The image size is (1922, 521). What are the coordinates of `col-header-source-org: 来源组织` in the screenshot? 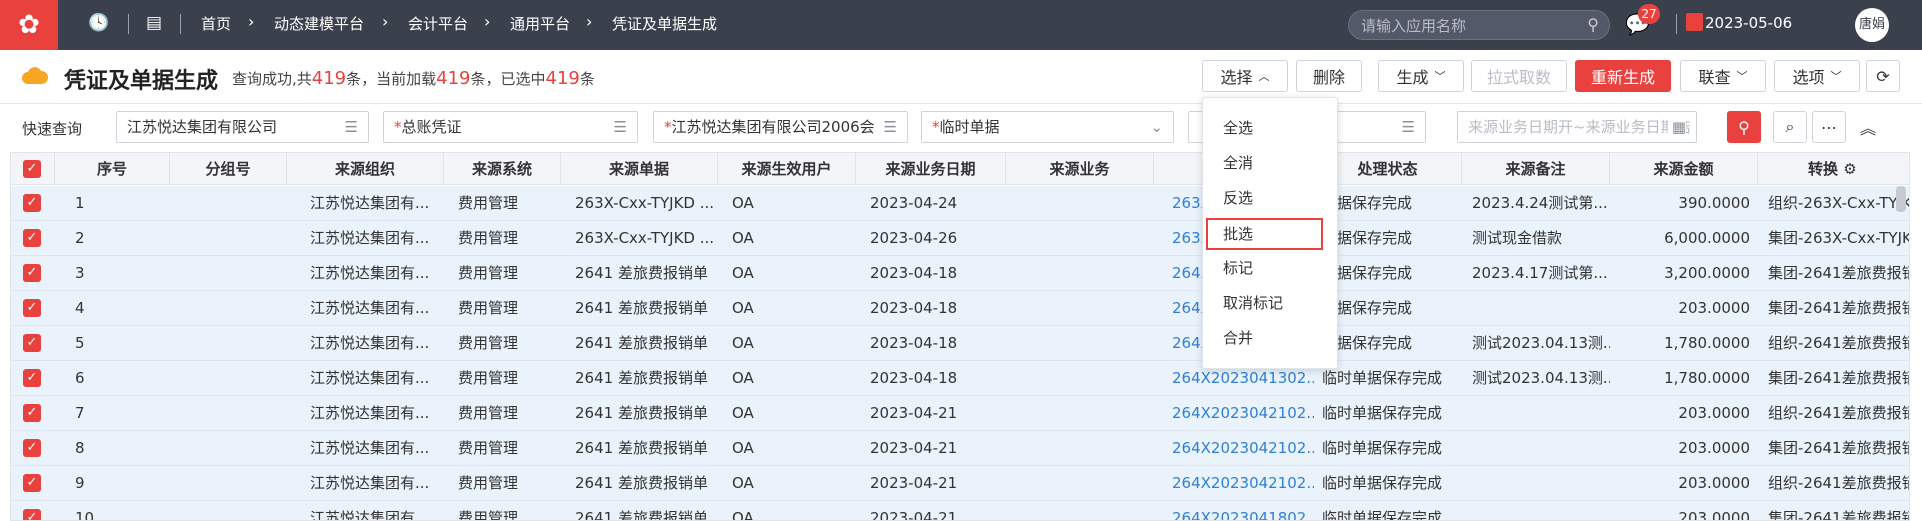 It's located at (365, 169).